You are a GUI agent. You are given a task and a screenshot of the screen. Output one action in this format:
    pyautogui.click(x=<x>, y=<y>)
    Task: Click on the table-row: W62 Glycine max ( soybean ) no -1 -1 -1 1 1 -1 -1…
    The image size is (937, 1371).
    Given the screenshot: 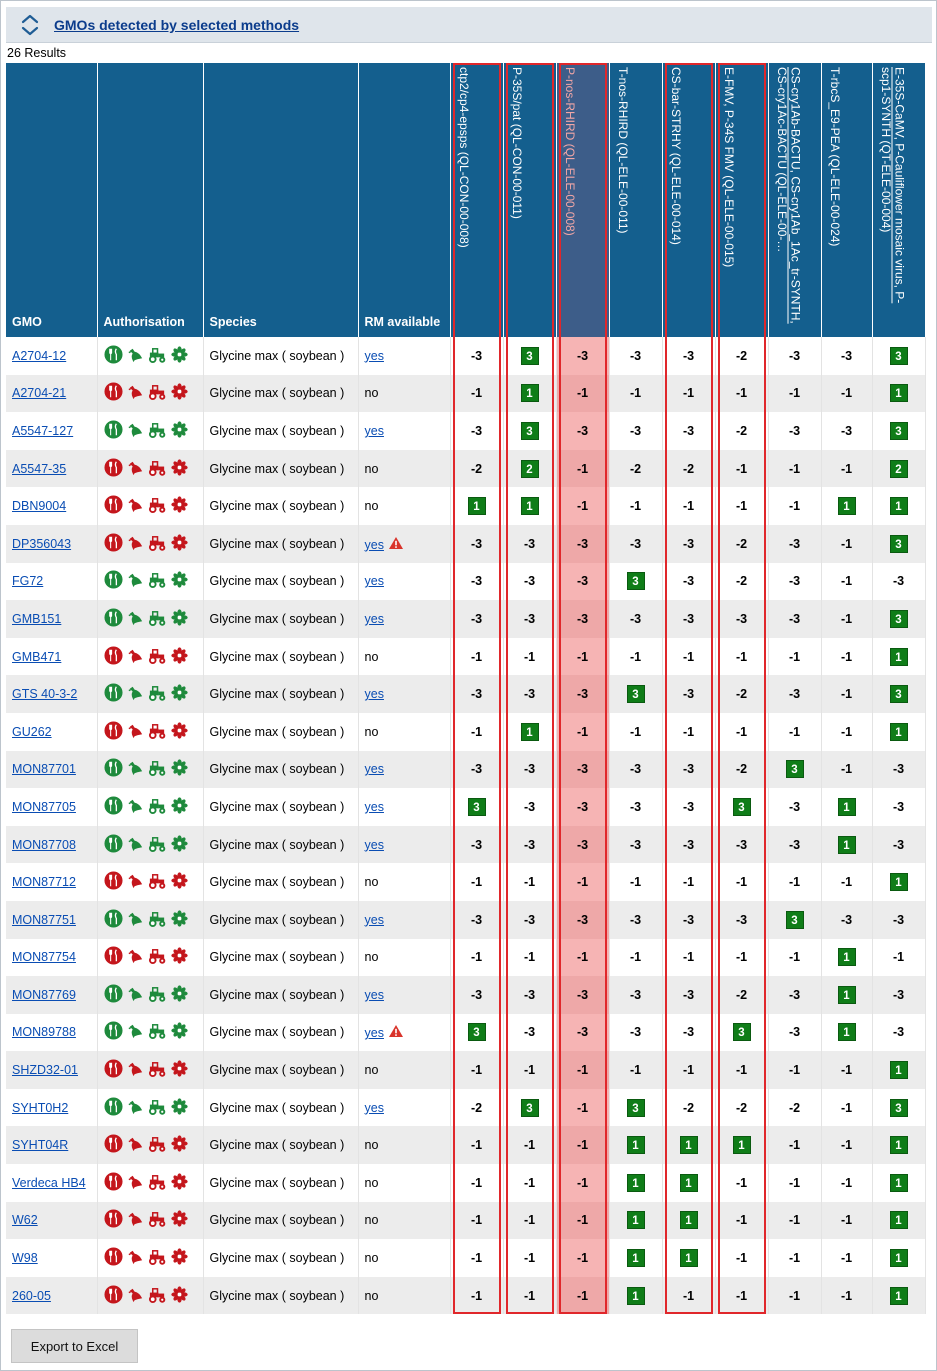 What is the action you would take?
    pyautogui.click(x=466, y=1220)
    